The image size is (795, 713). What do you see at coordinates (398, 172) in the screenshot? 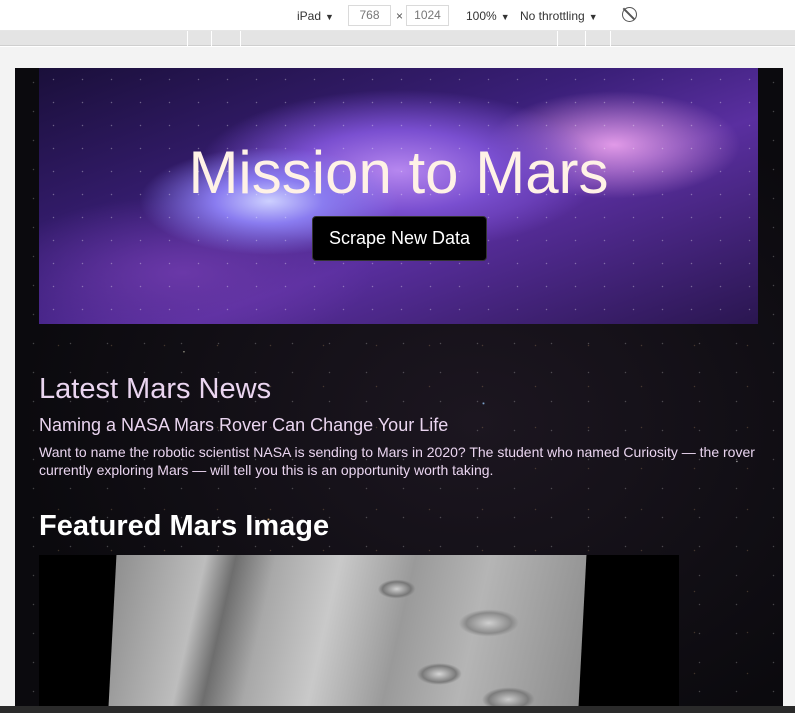
I see `page-title: Mission to Mars` at bounding box center [398, 172].